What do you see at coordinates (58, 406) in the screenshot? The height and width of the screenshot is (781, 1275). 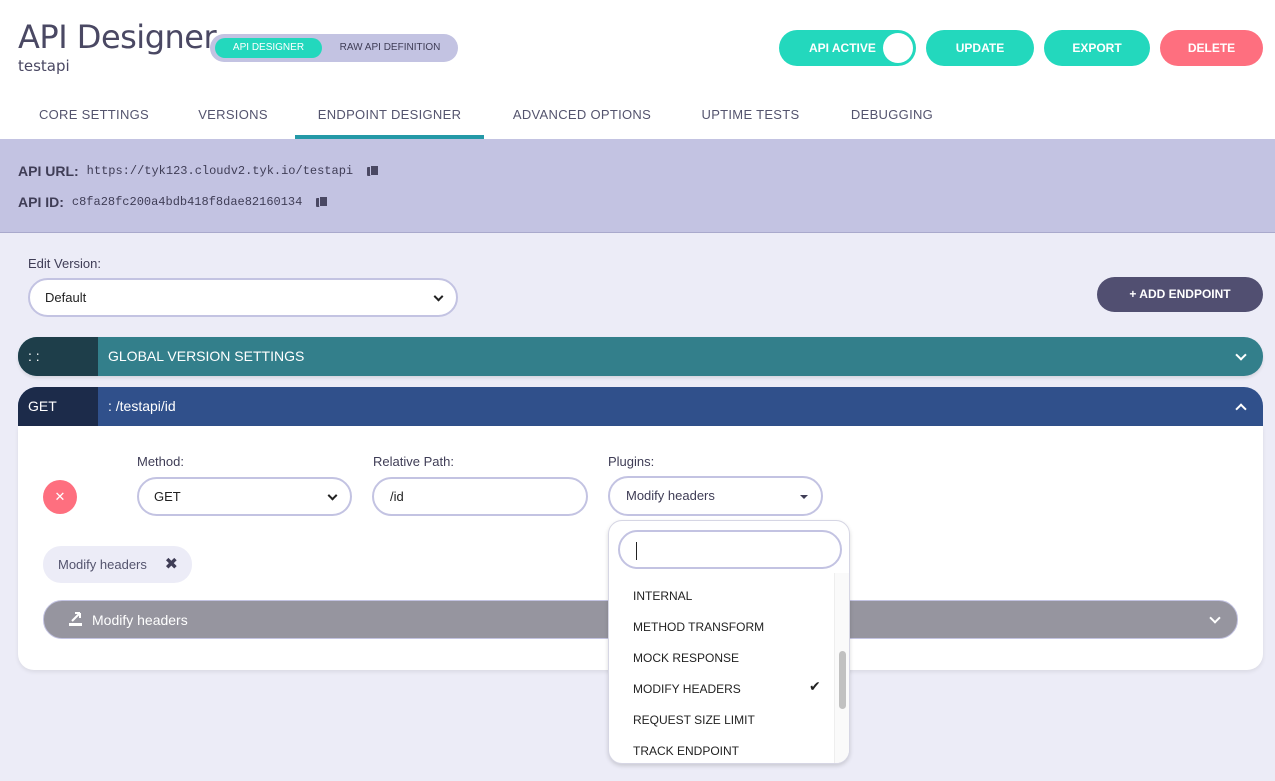 I see `method-badge: GET` at bounding box center [58, 406].